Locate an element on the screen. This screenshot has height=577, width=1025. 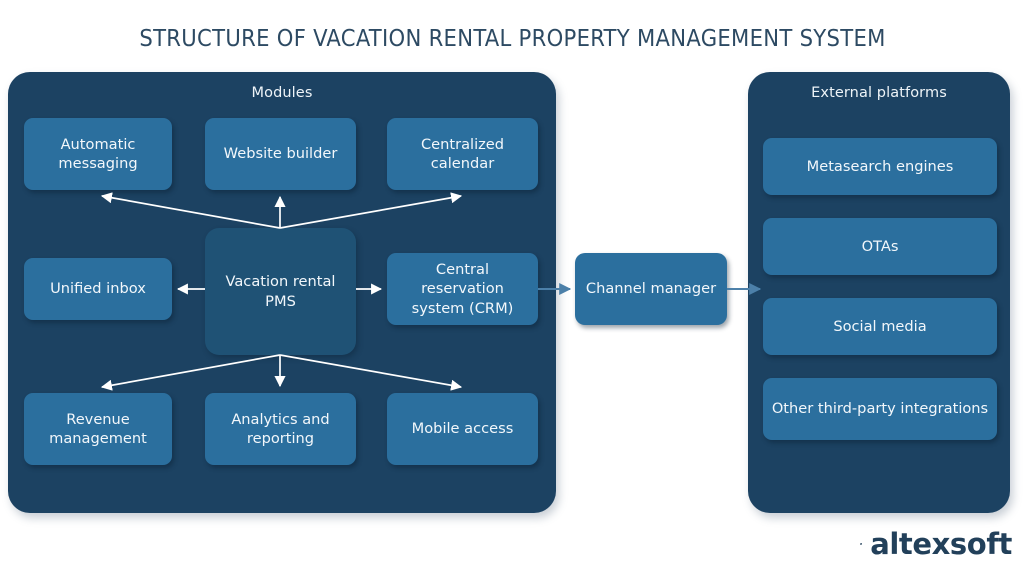
node-label: Vacation rental PMS is located at coordinates (280, 291).